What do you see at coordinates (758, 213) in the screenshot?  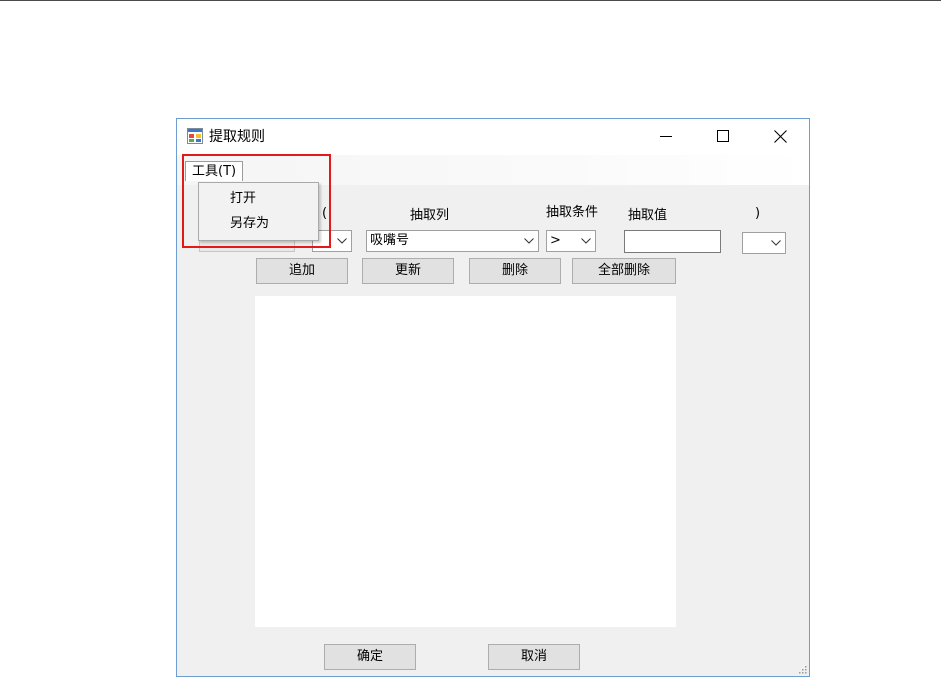 I see `header-close-paren: )` at bounding box center [758, 213].